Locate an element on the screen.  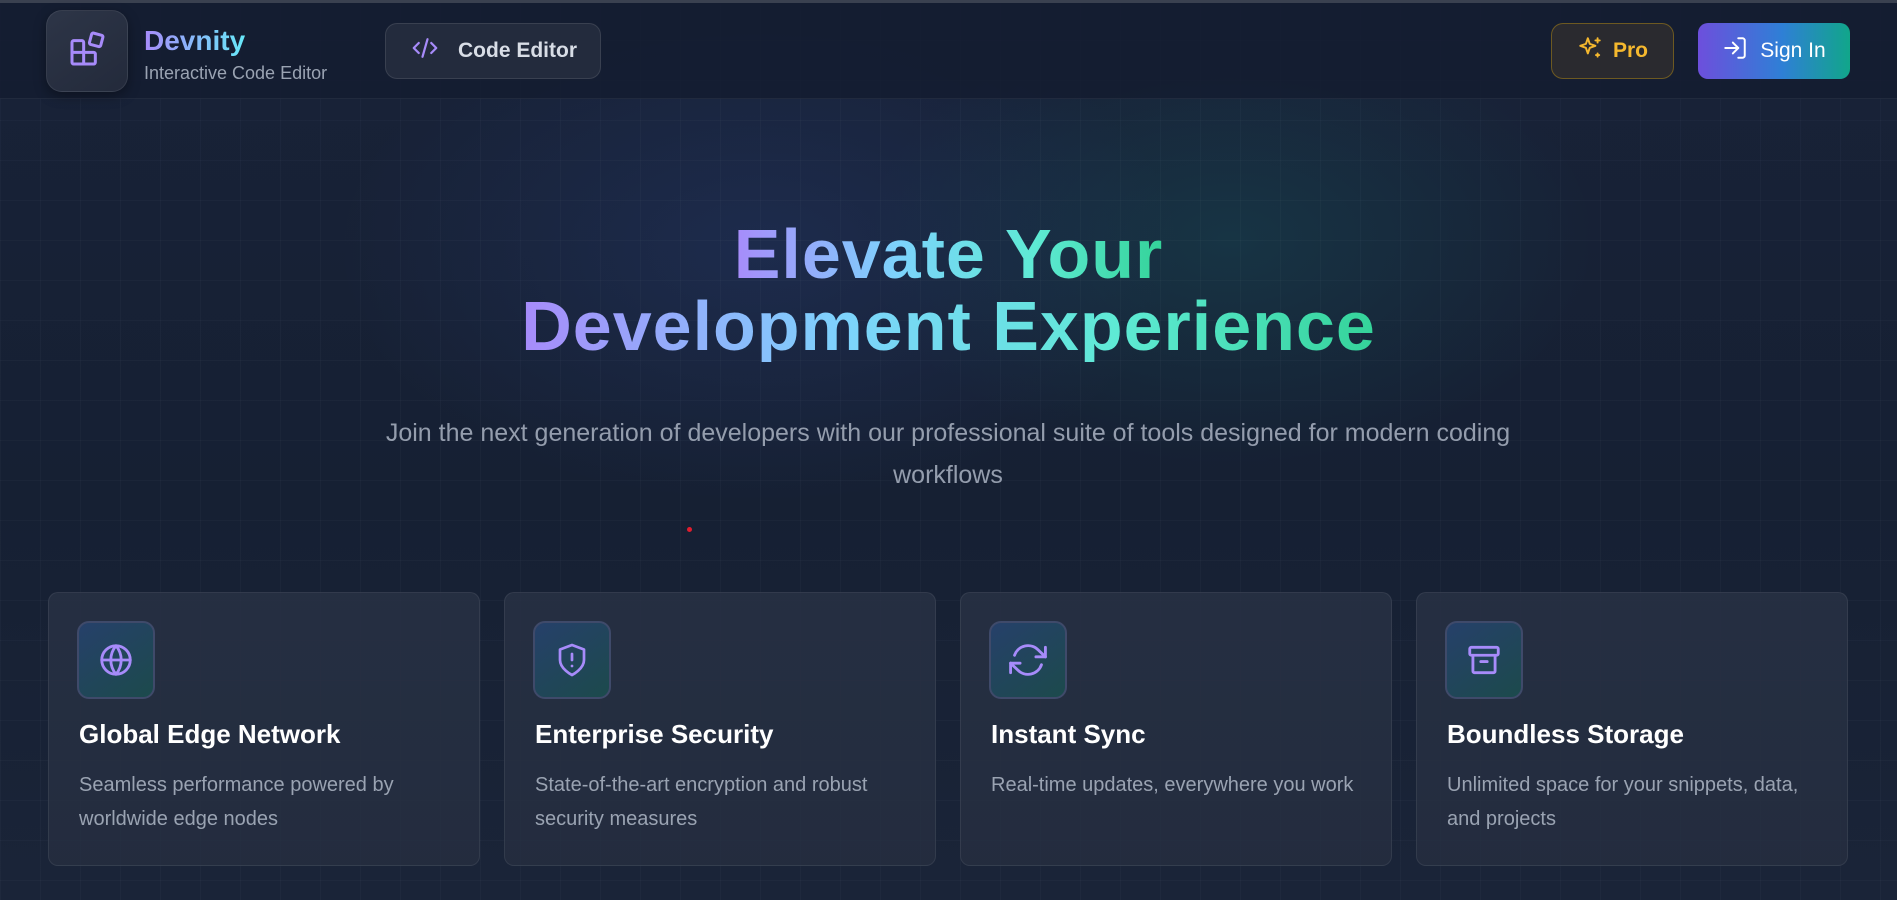
sign-in-label: Sign In is located at coordinates (1793, 50).